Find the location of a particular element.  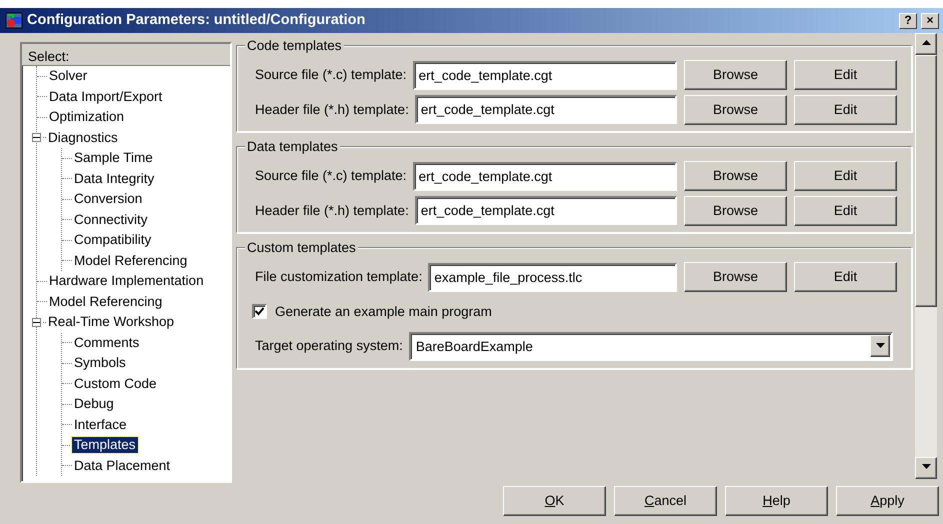

down-arrow-icon is located at coordinates (926, 467).